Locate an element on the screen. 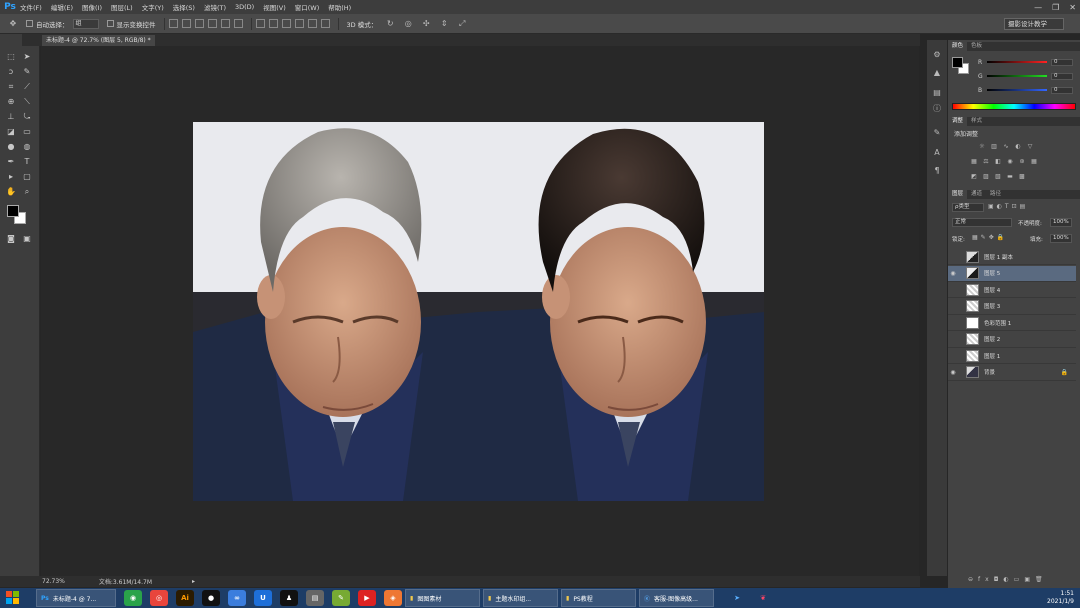 This screenshot has width=1080, height=608. security-icon: U is located at coordinates (263, 598).